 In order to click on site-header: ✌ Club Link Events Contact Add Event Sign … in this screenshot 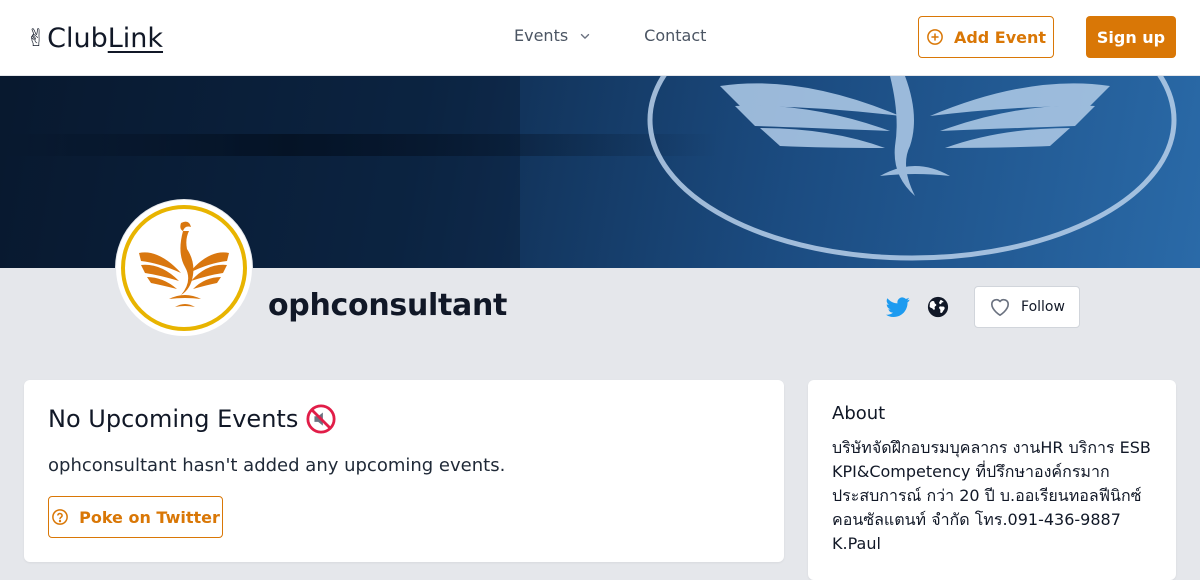, I will do `click(600, 38)`.